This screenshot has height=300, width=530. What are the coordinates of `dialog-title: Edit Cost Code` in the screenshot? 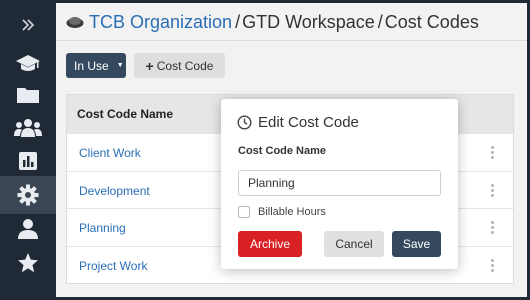 It's located at (298, 122).